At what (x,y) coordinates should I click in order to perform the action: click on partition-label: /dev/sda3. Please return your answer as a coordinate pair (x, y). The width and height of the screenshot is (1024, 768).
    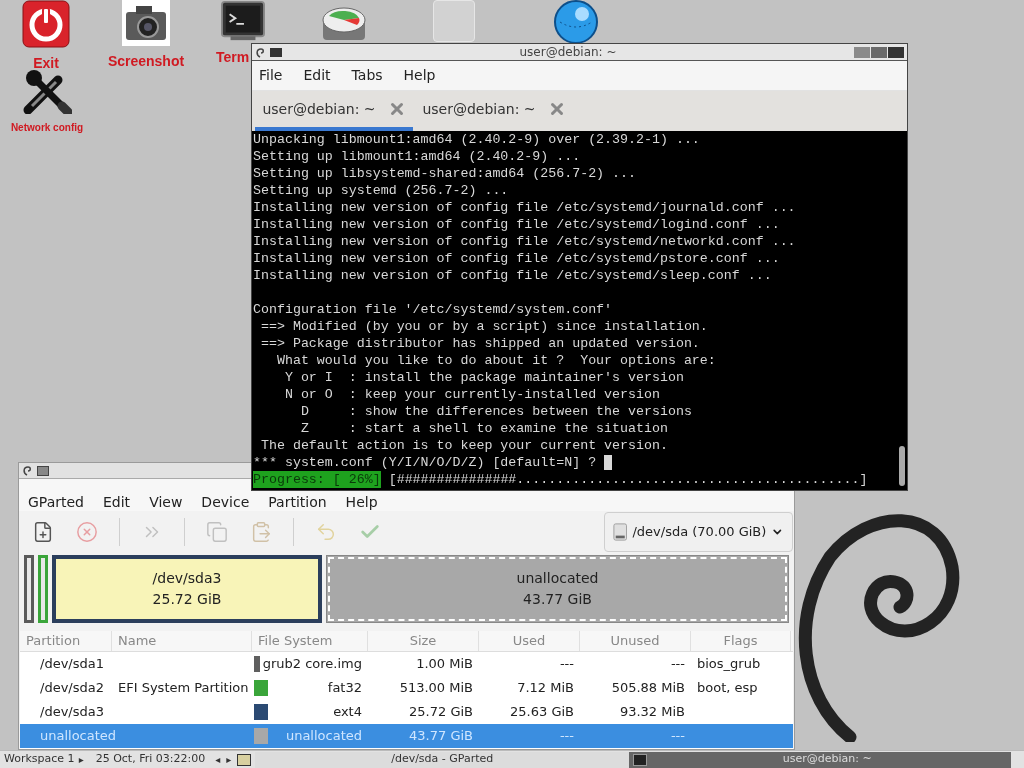
    Looking at the image, I should click on (187, 578).